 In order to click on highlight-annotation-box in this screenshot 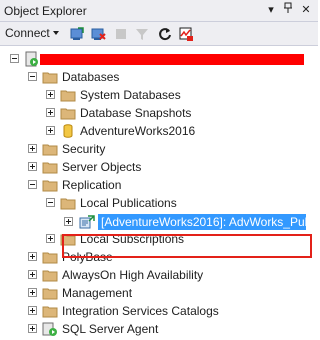, I will do `click(187, 246)`.